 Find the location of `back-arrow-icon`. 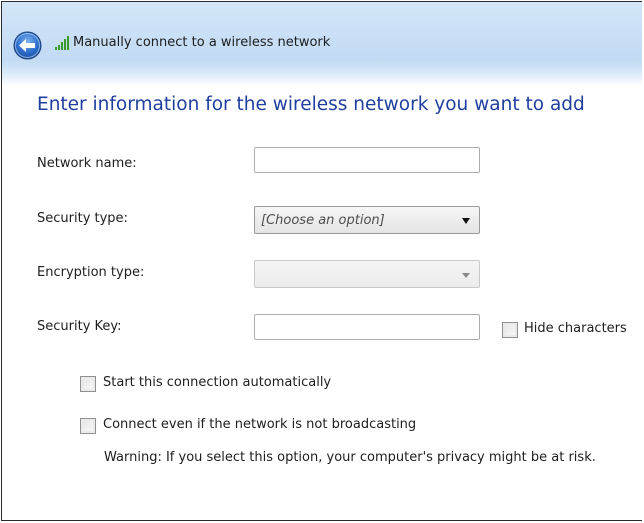

back-arrow-icon is located at coordinates (27, 45).